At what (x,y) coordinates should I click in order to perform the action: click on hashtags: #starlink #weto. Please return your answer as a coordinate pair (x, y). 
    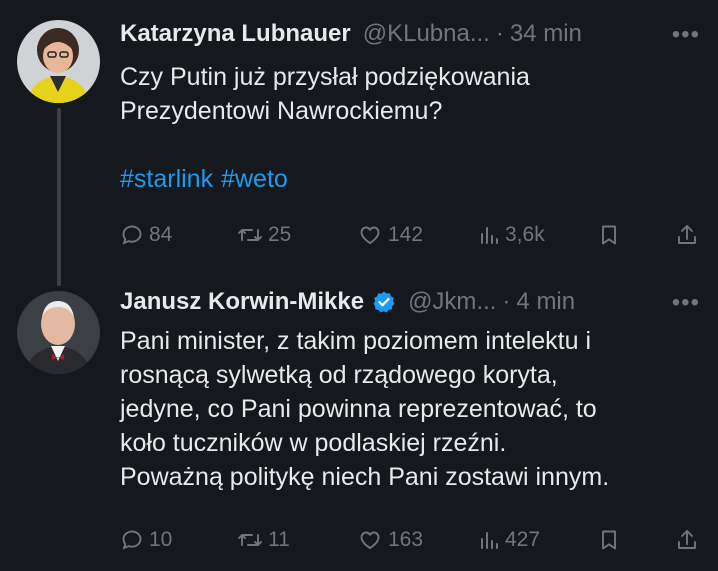
    Looking at the image, I should click on (409, 179).